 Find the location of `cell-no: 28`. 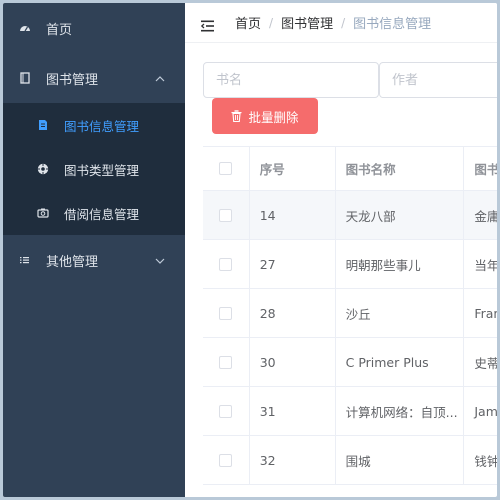

cell-no: 28 is located at coordinates (293, 313).